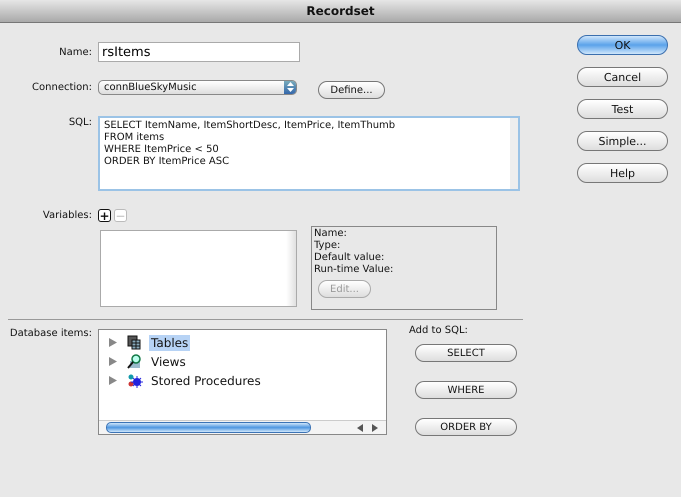  Describe the element at coordinates (622, 45) in the screenshot. I see `dialog-button: OK` at that location.